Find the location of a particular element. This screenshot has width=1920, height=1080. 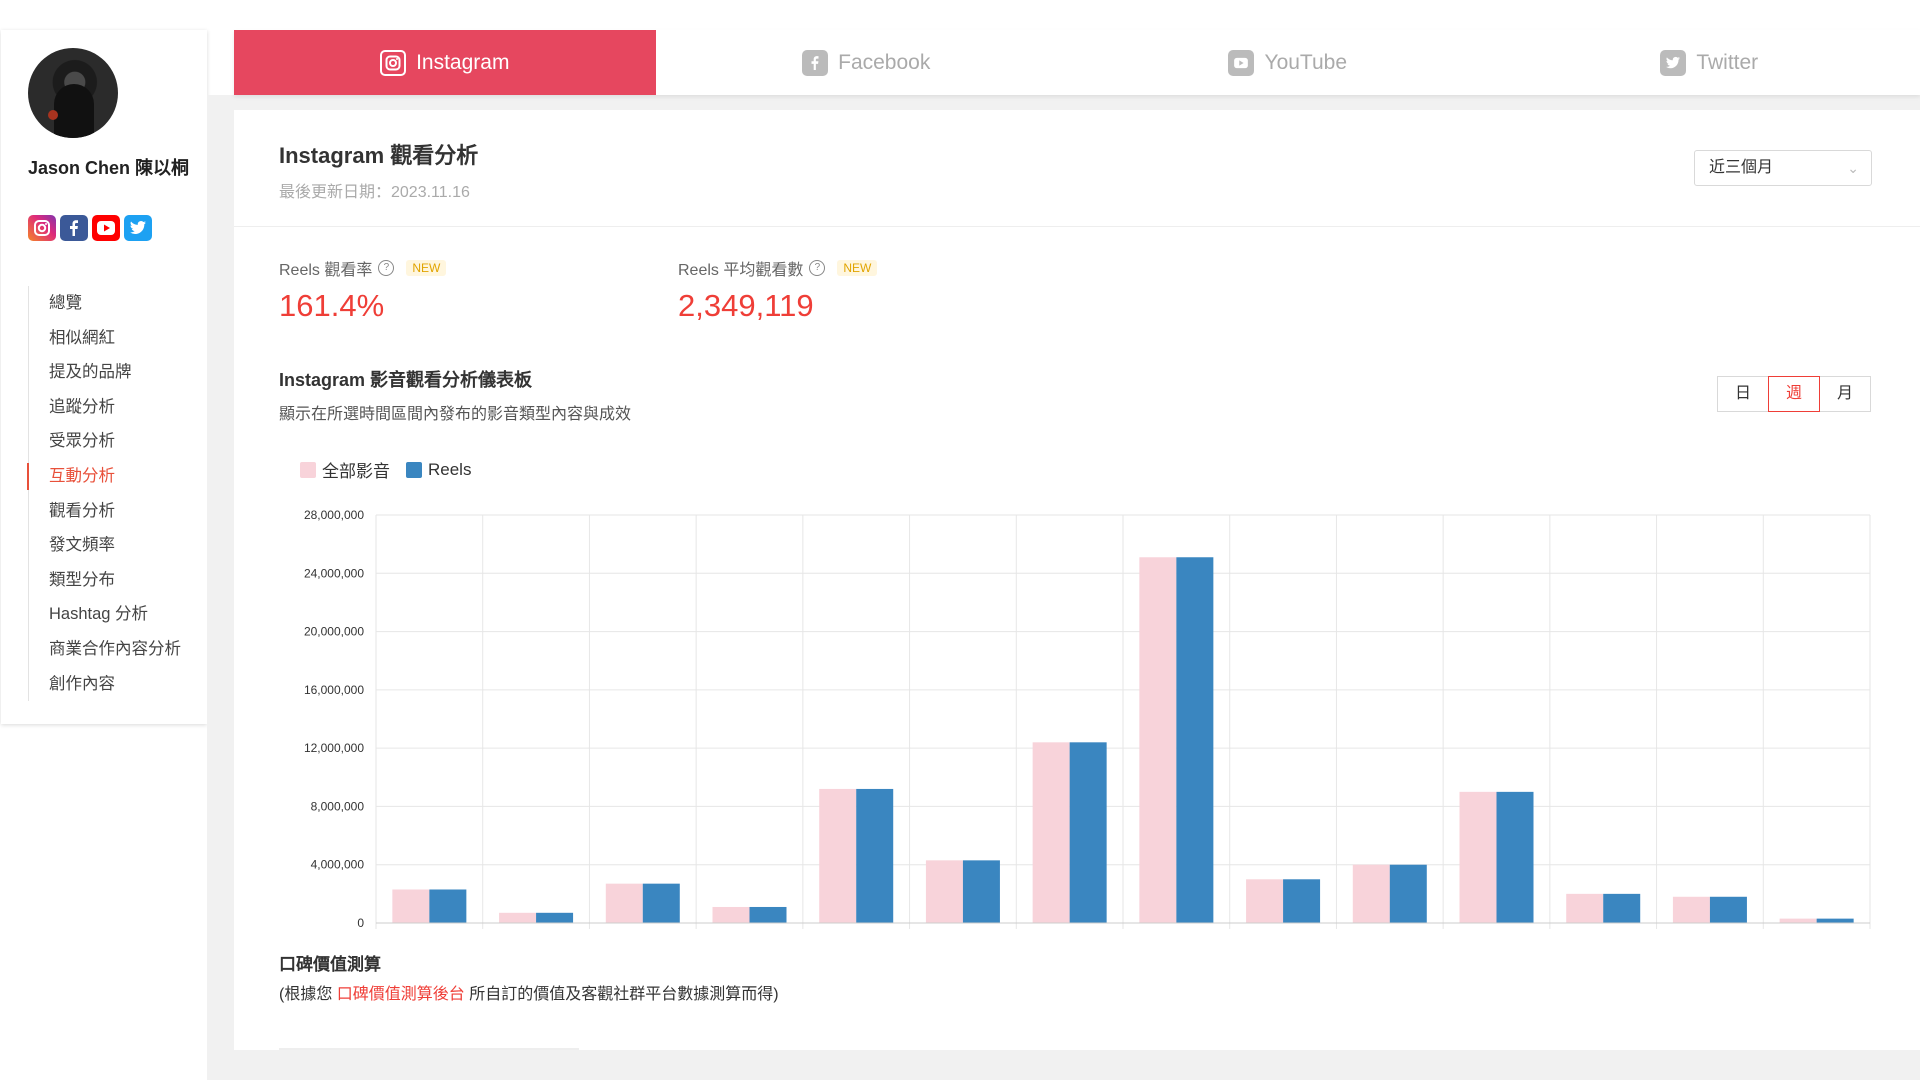

x-tick-label: 29 Oct is located at coordinates (1603, 939).